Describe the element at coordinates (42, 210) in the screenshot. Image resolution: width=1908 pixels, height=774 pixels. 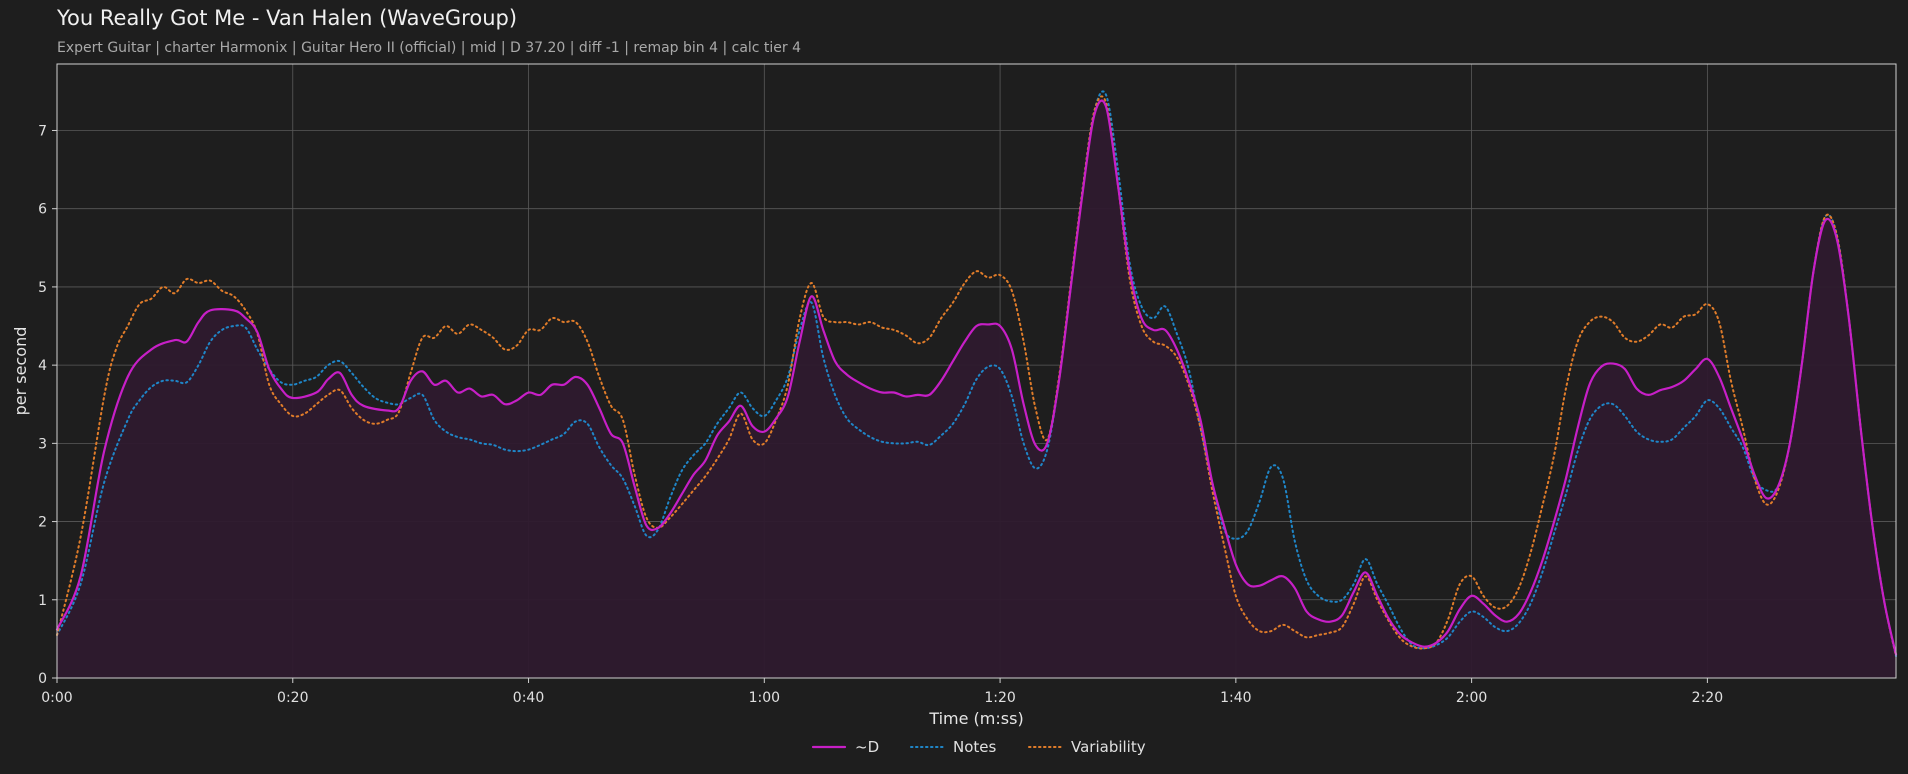
I see `y-tick-label: 6` at that location.